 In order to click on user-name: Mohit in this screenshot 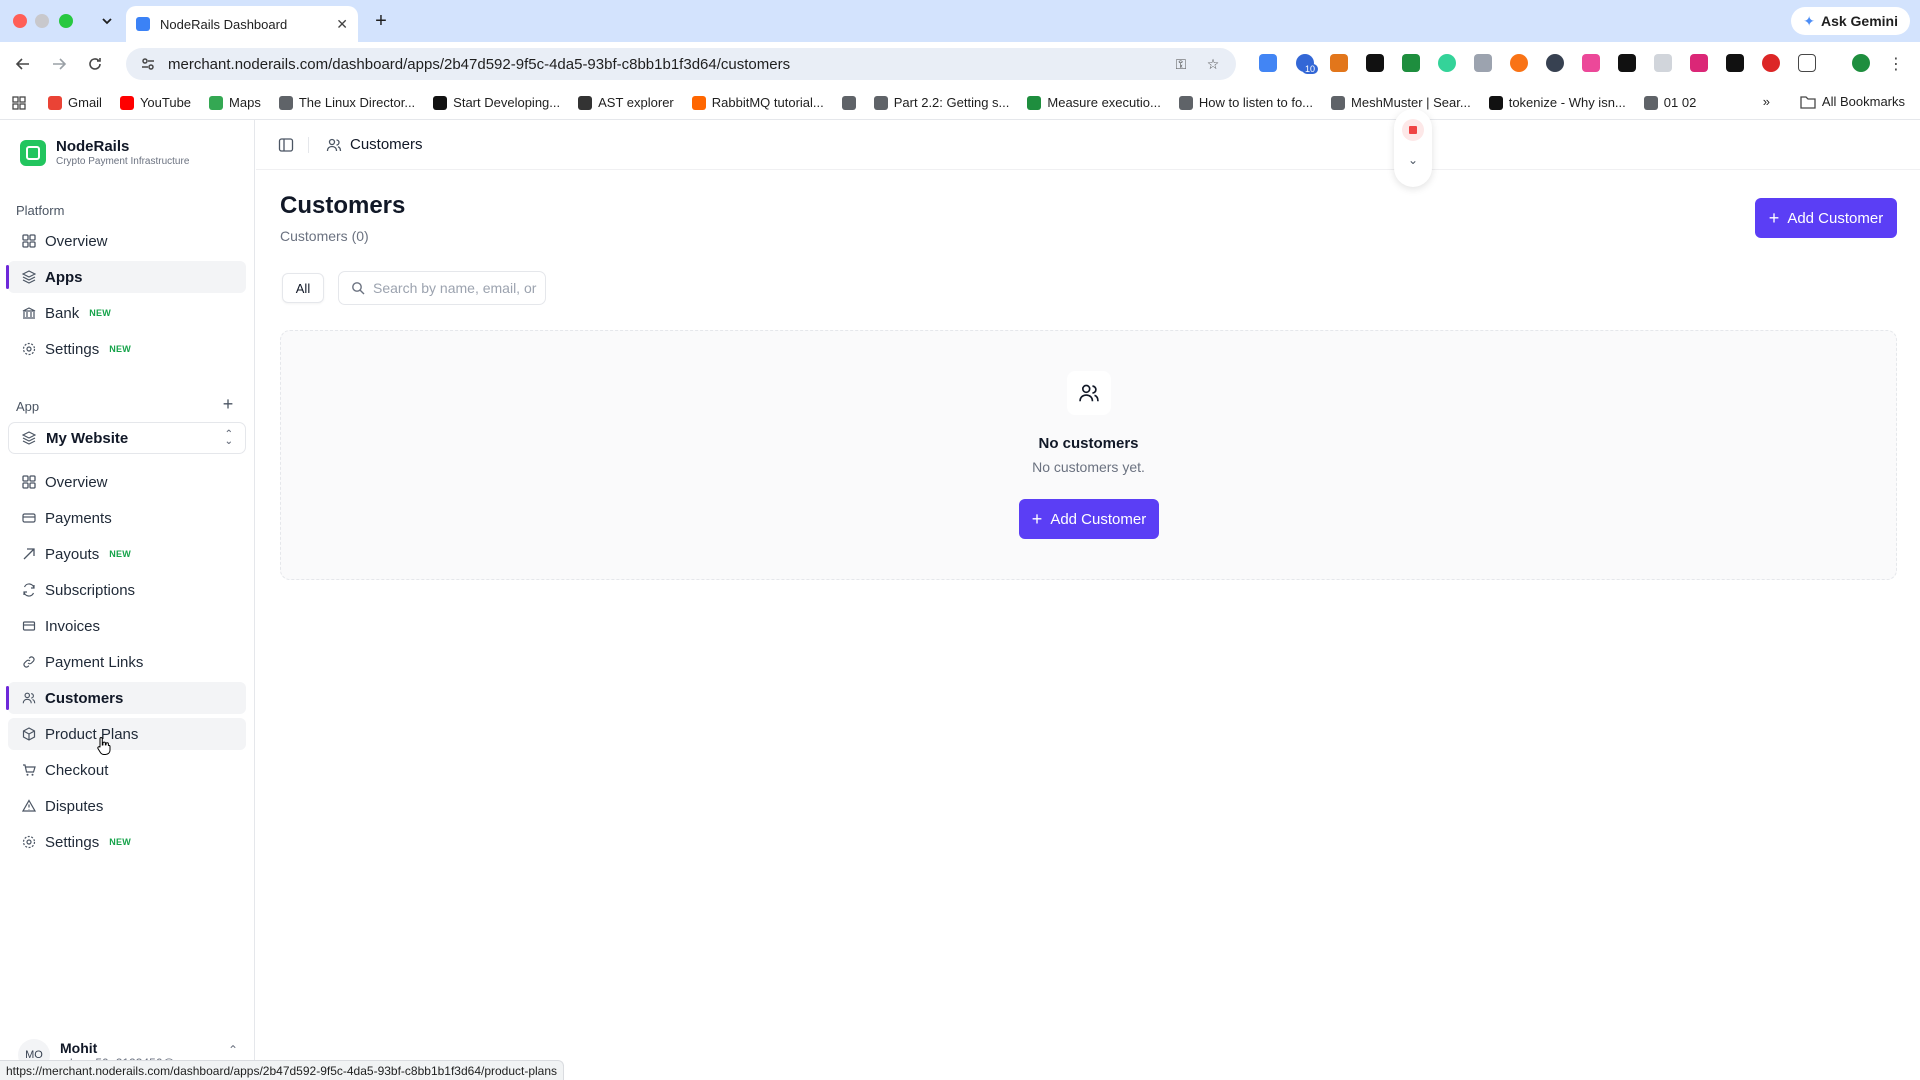, I will do `click(79, 1048)`.